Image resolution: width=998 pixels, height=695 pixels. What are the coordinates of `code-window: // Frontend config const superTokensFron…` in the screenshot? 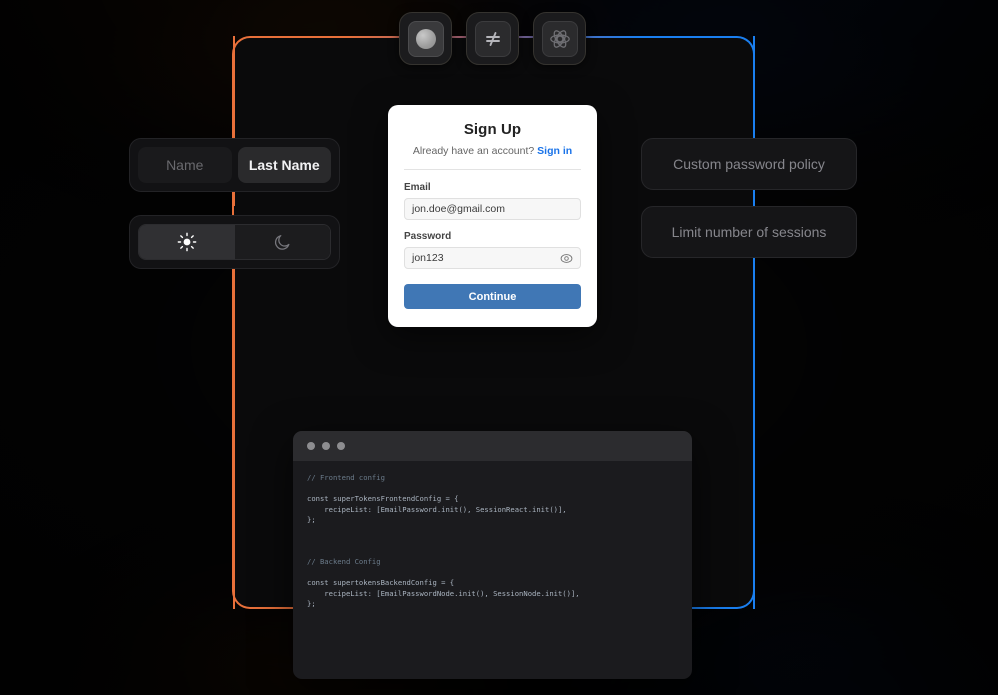 It's located at (492, 555).